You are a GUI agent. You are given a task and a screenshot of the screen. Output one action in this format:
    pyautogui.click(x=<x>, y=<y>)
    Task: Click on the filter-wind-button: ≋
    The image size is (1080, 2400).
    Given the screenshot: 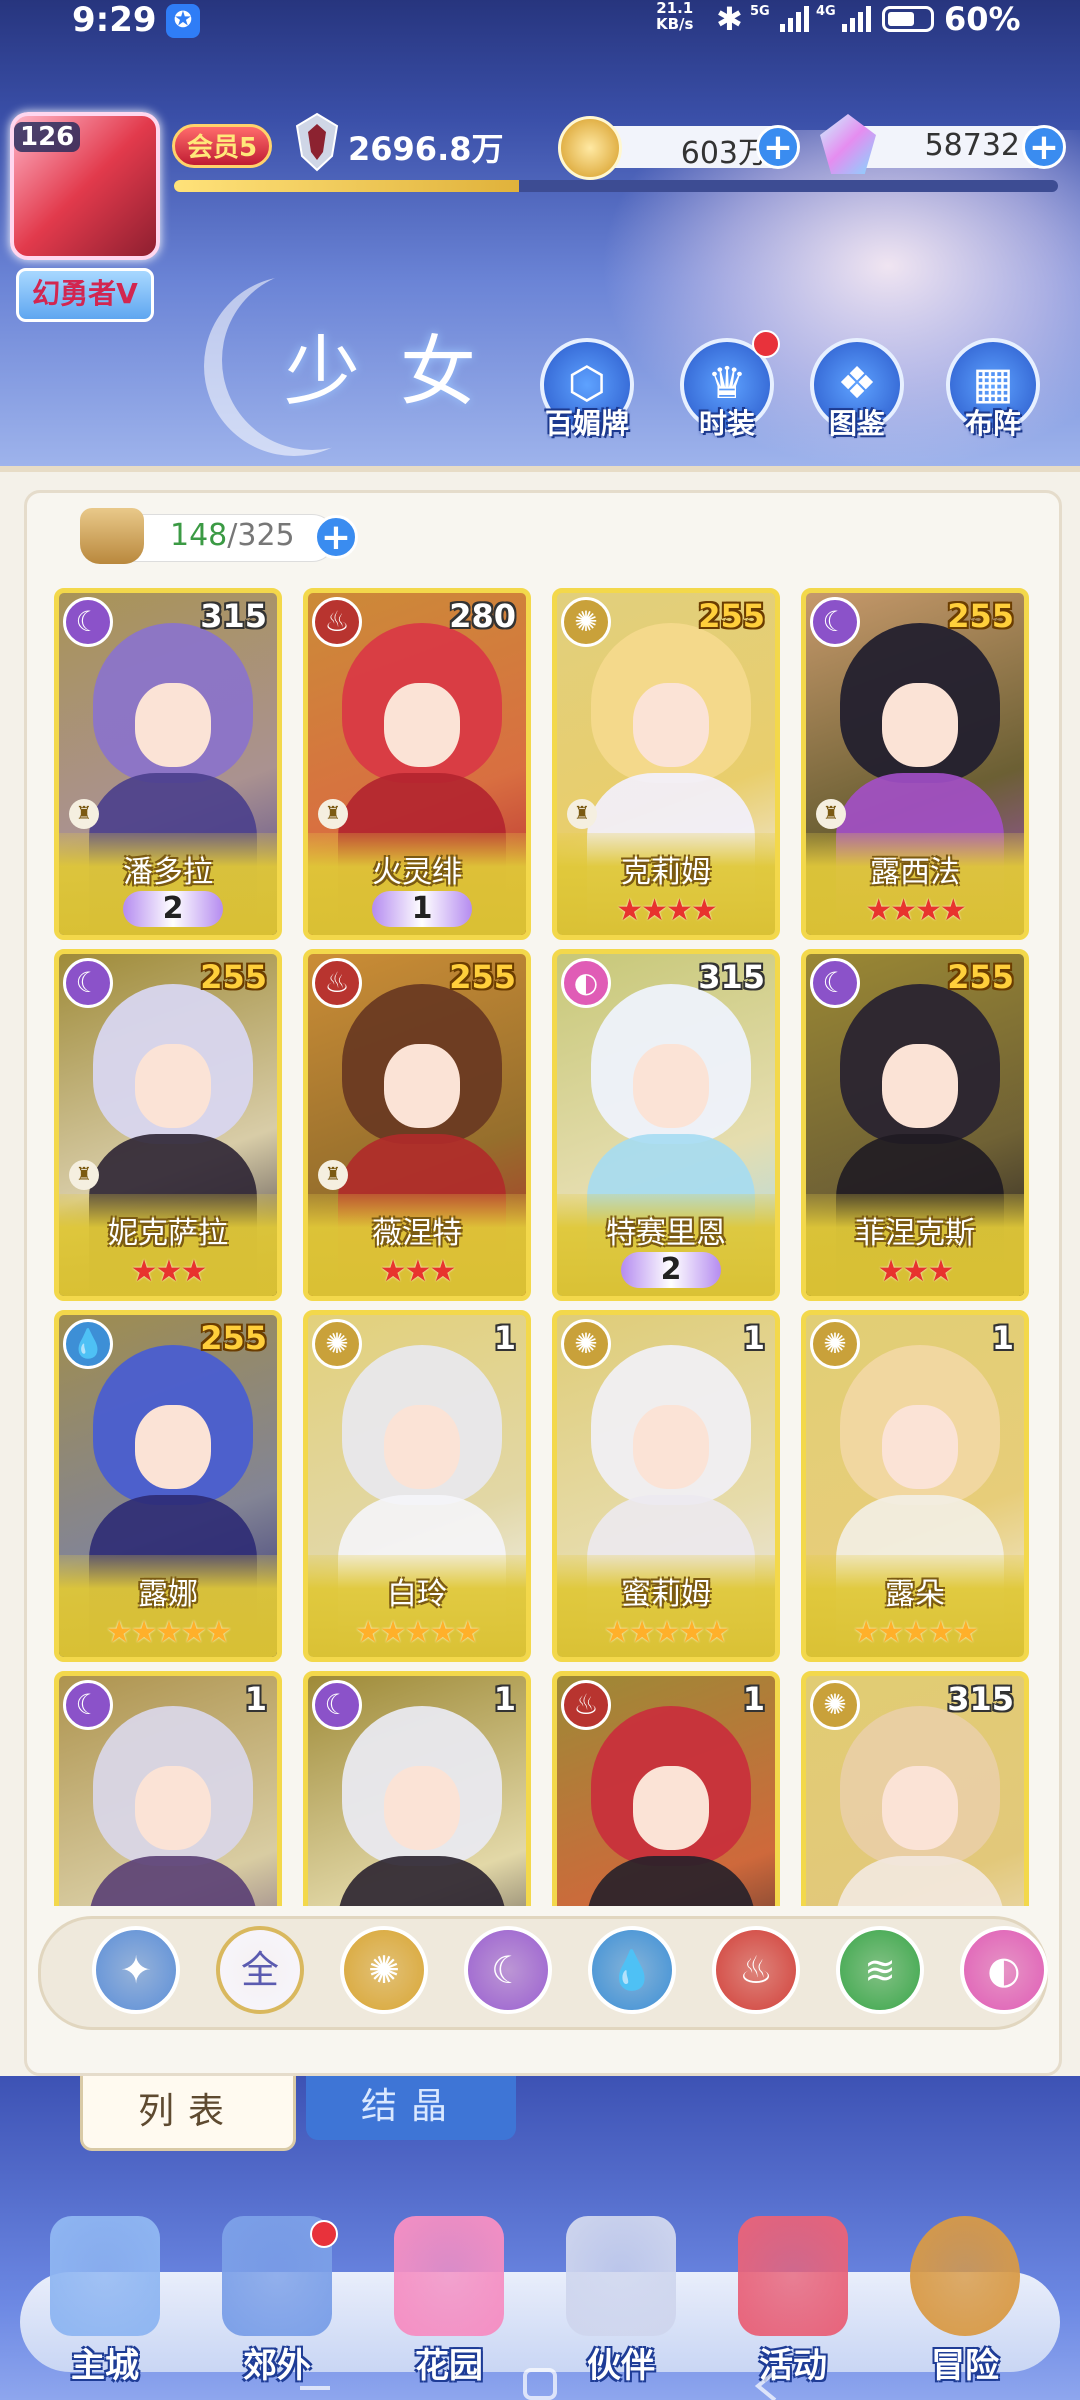 What is the action you would take?
    pyautogui.click(x=880, y=1970)
    